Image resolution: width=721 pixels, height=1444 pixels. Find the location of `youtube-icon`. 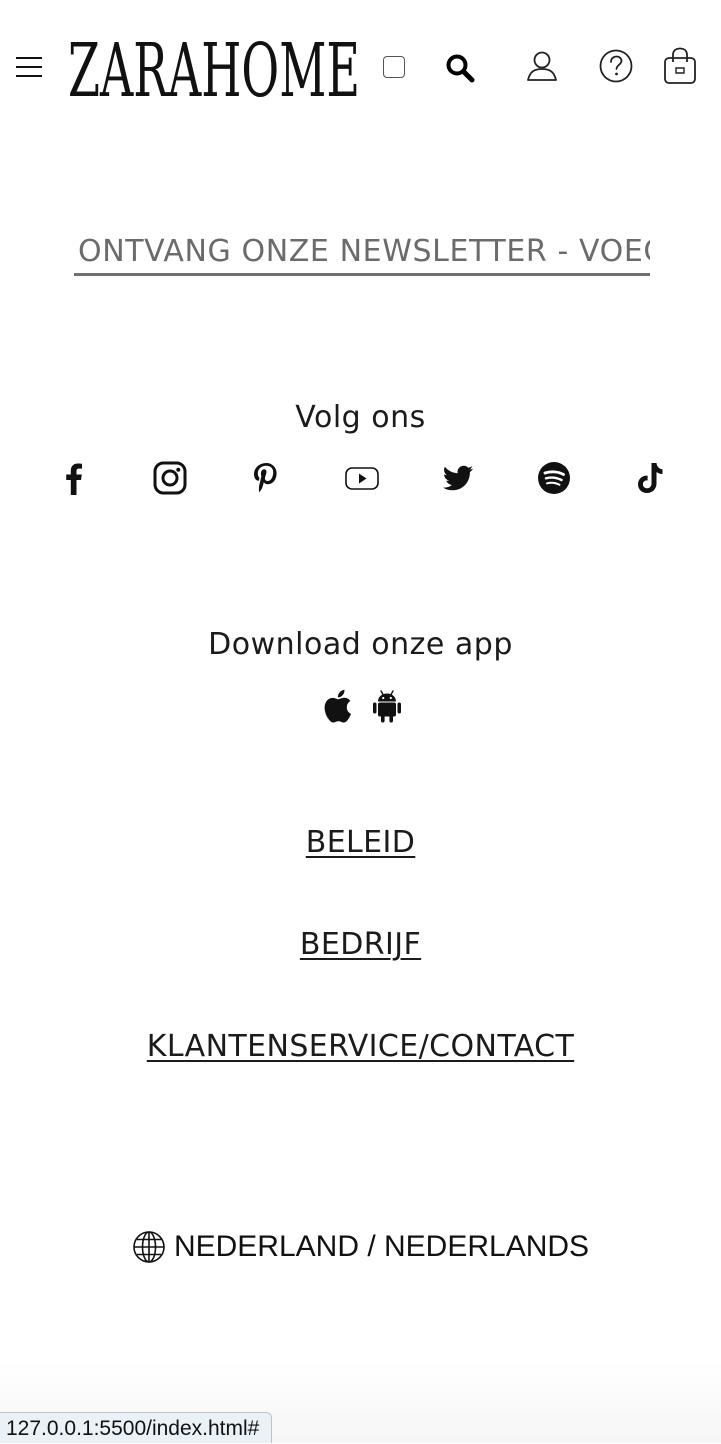

youtube-icon is located at coordinates (362, 478).